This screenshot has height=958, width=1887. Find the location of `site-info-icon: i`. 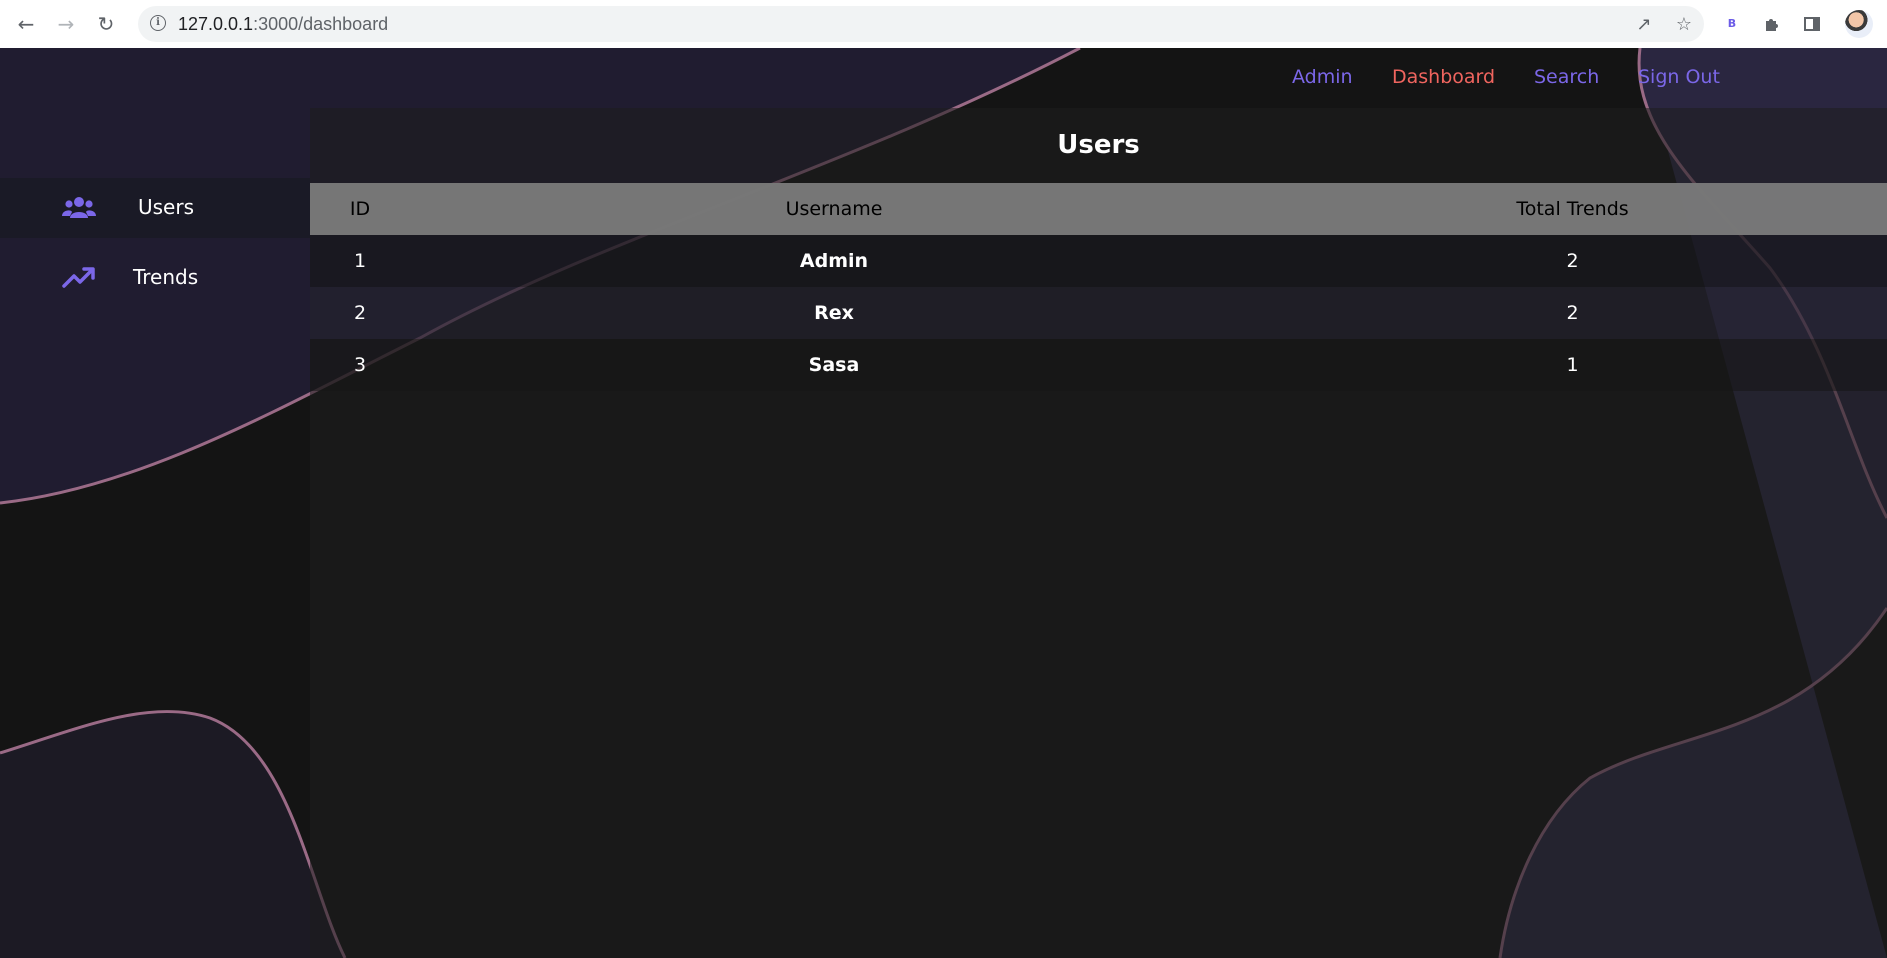

site-info-icon: i is located at coordinates (158, 23).